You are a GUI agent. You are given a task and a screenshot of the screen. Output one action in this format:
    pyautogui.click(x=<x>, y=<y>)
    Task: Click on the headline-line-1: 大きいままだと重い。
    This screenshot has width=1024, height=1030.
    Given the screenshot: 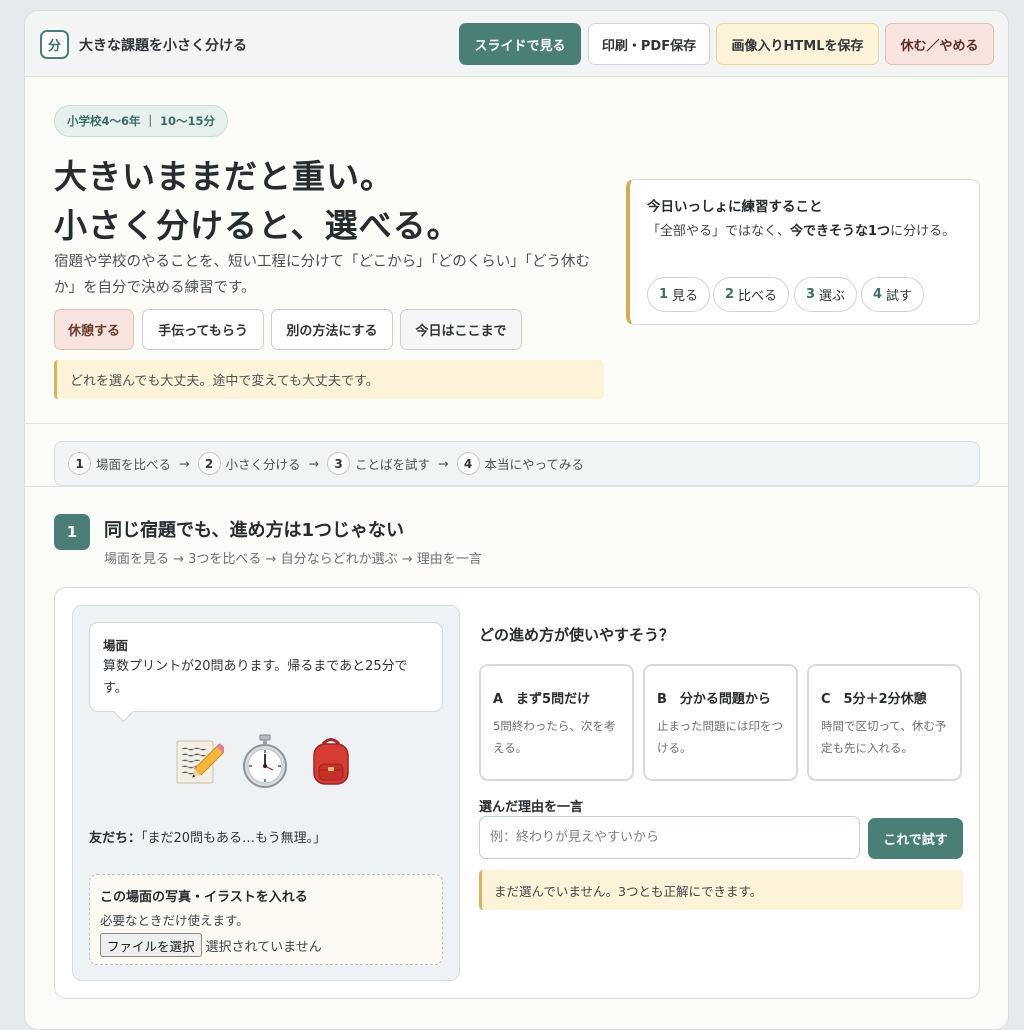 What is the action you would take?
    pyautogui.click(x=224, y=176)
    